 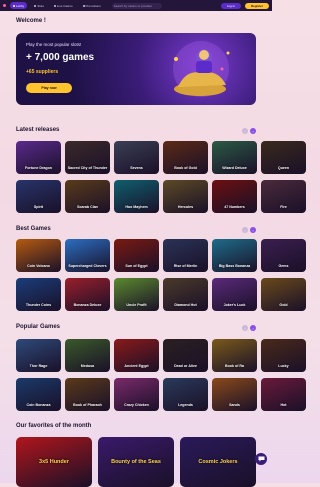 I want to click on tab-slots: Slots, so click(x=39, y=5).